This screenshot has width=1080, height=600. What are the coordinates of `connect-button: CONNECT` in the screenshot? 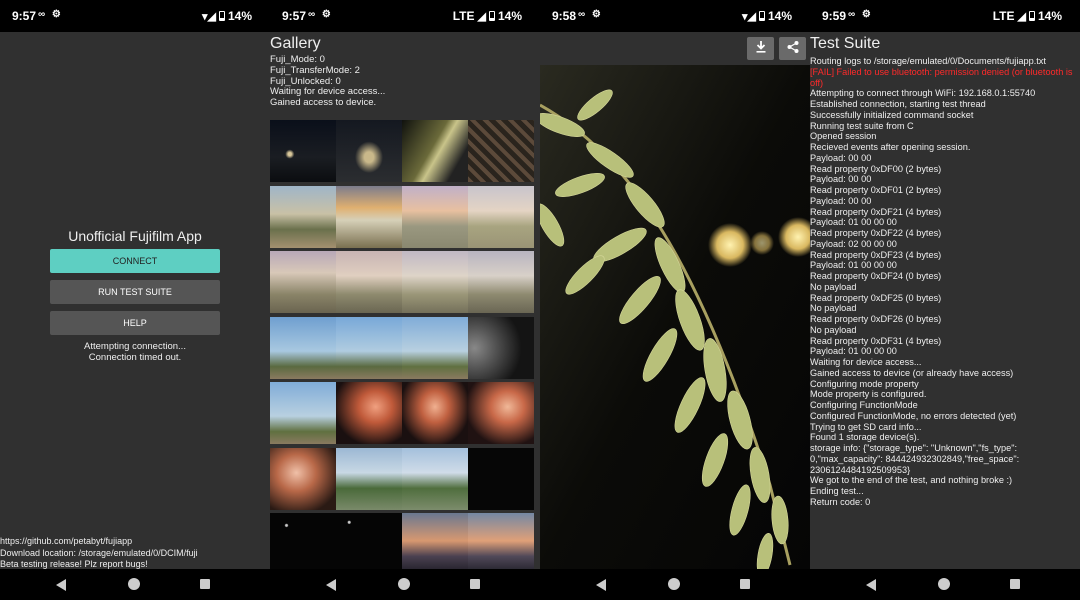 It's located at (135, 261).